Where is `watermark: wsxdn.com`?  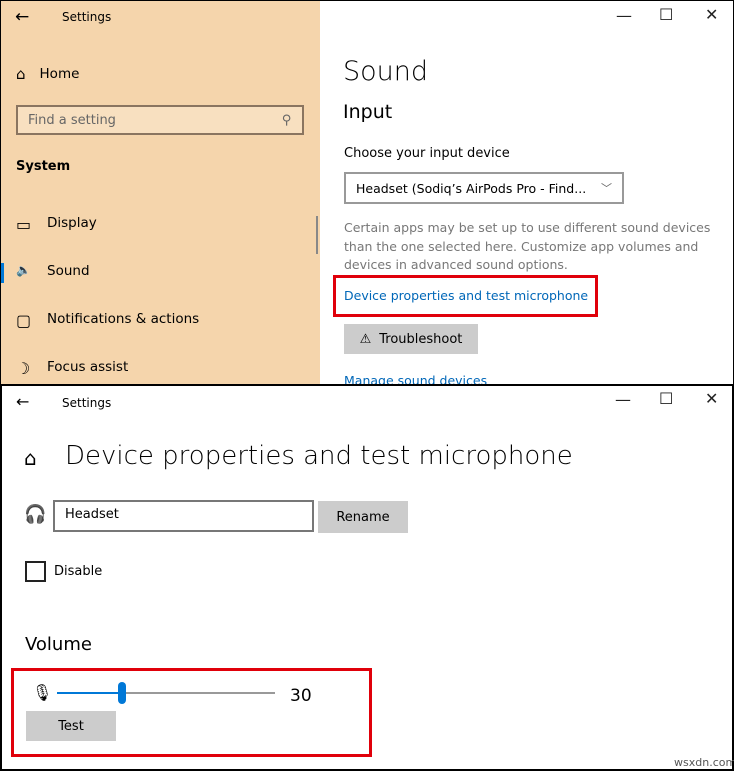 watermark: wsxdn.com is located at coordinates (704, 762).